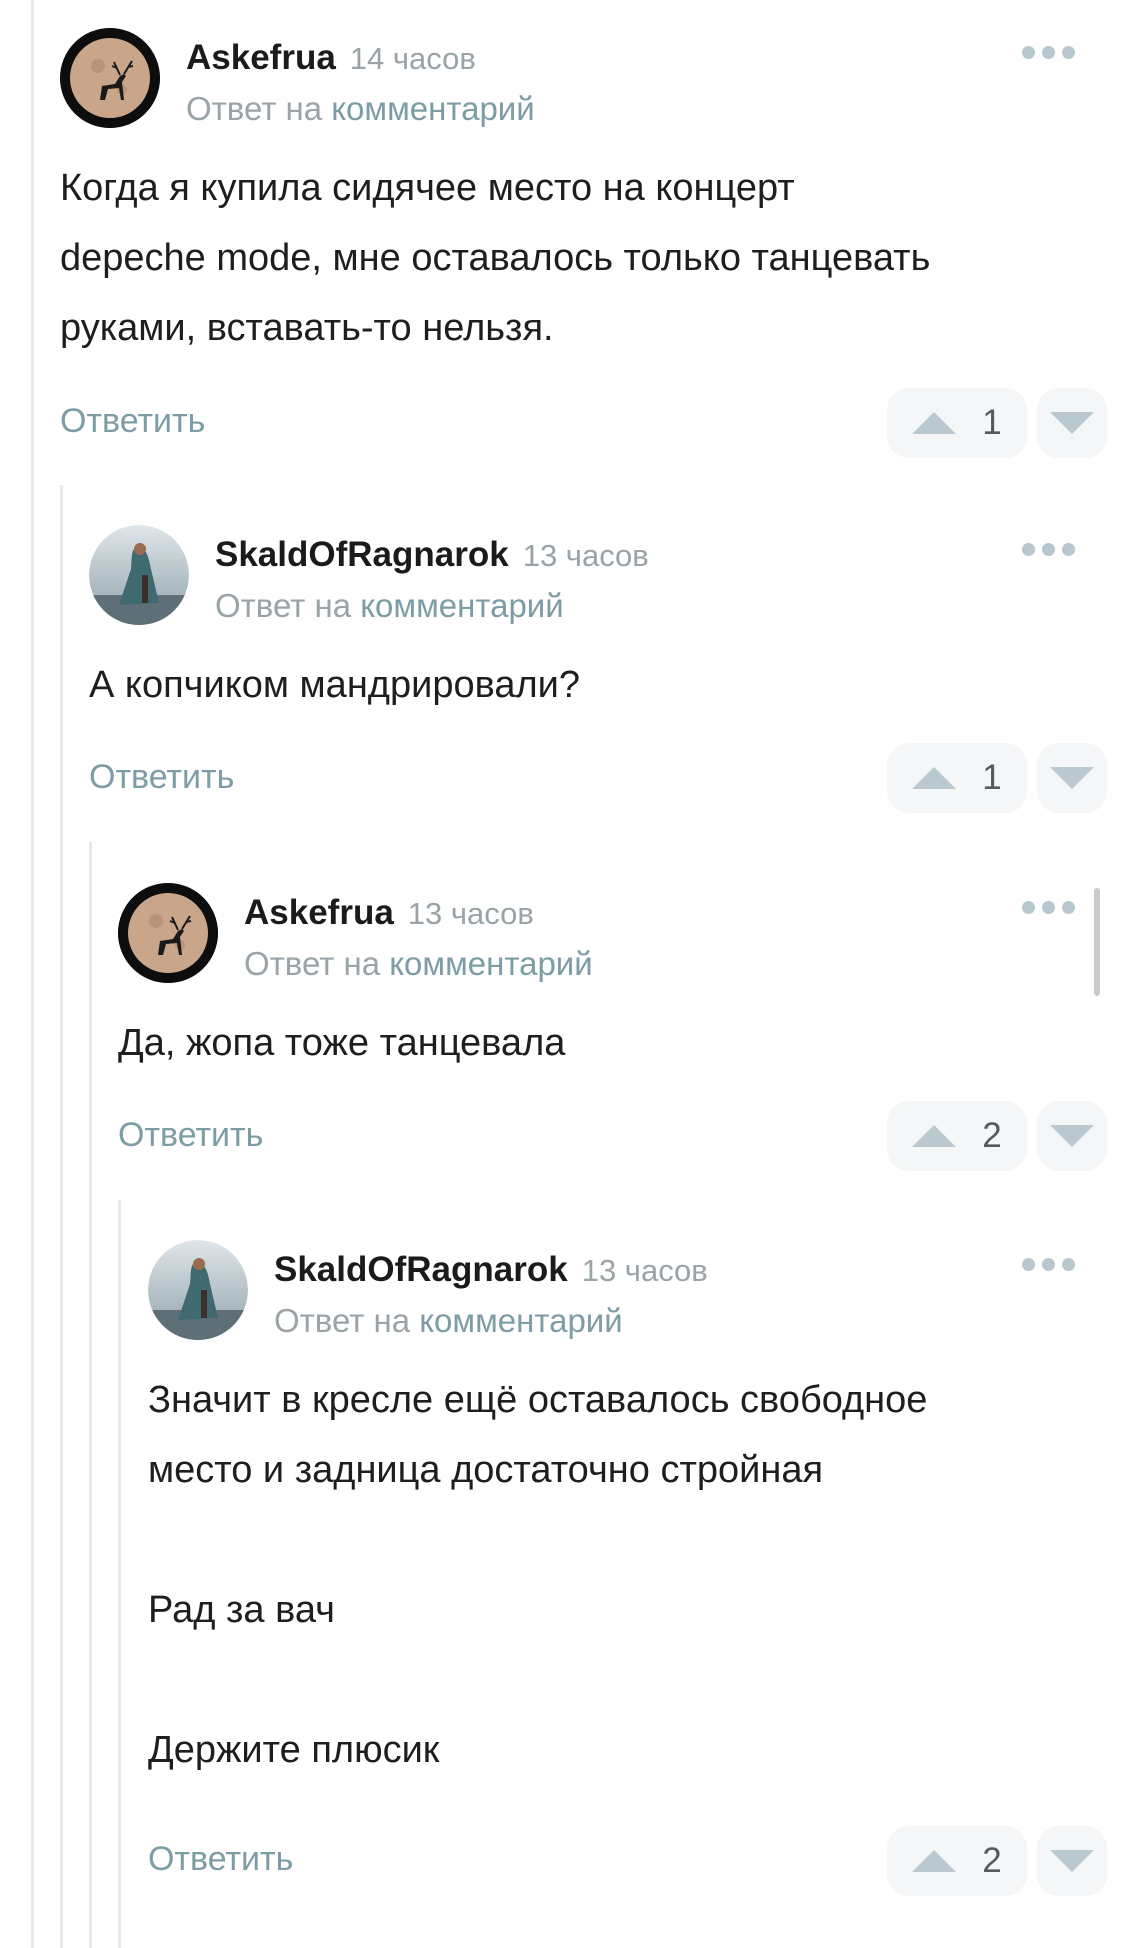 The width and height of the screenshot is (1125, 1948). What do you see at coordinates (389, 913) in the screenshot?
I see `username: Askefrua 13 часов` at bounding box center [389, 913].